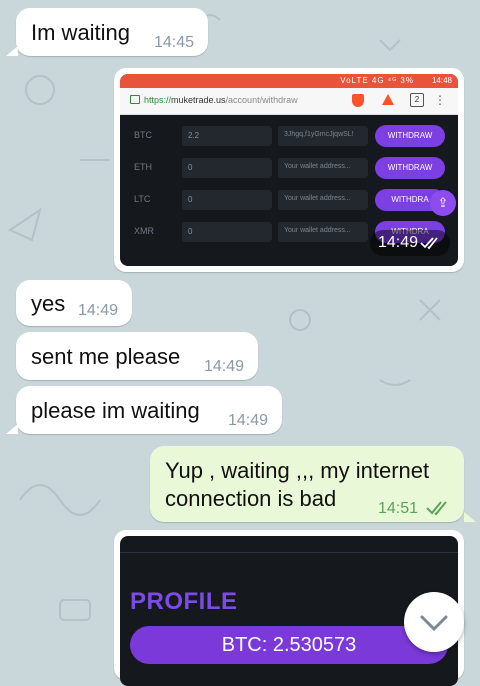  What do you see at coordinates (319, 134) in the screenshot?
I see `wallet-value: 3Jhgq,f1yGmcJjqwSL!` at bounding box center [319, 134].